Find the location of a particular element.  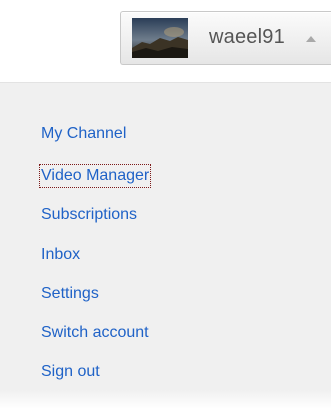

account-menu-button: waeel91 is located at coordinates (225, 38).